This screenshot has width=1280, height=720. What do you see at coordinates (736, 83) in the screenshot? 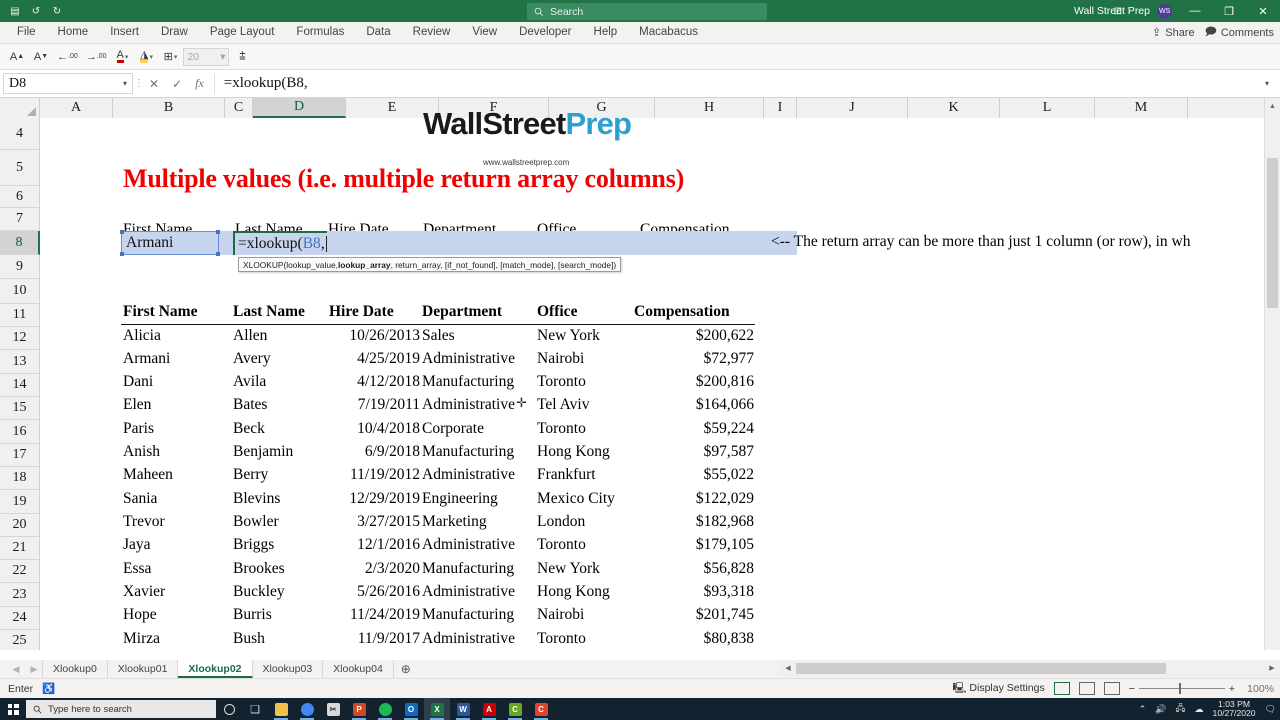
I see `formula-input: =xlookup(B8,` at bounding box center [736, 83].